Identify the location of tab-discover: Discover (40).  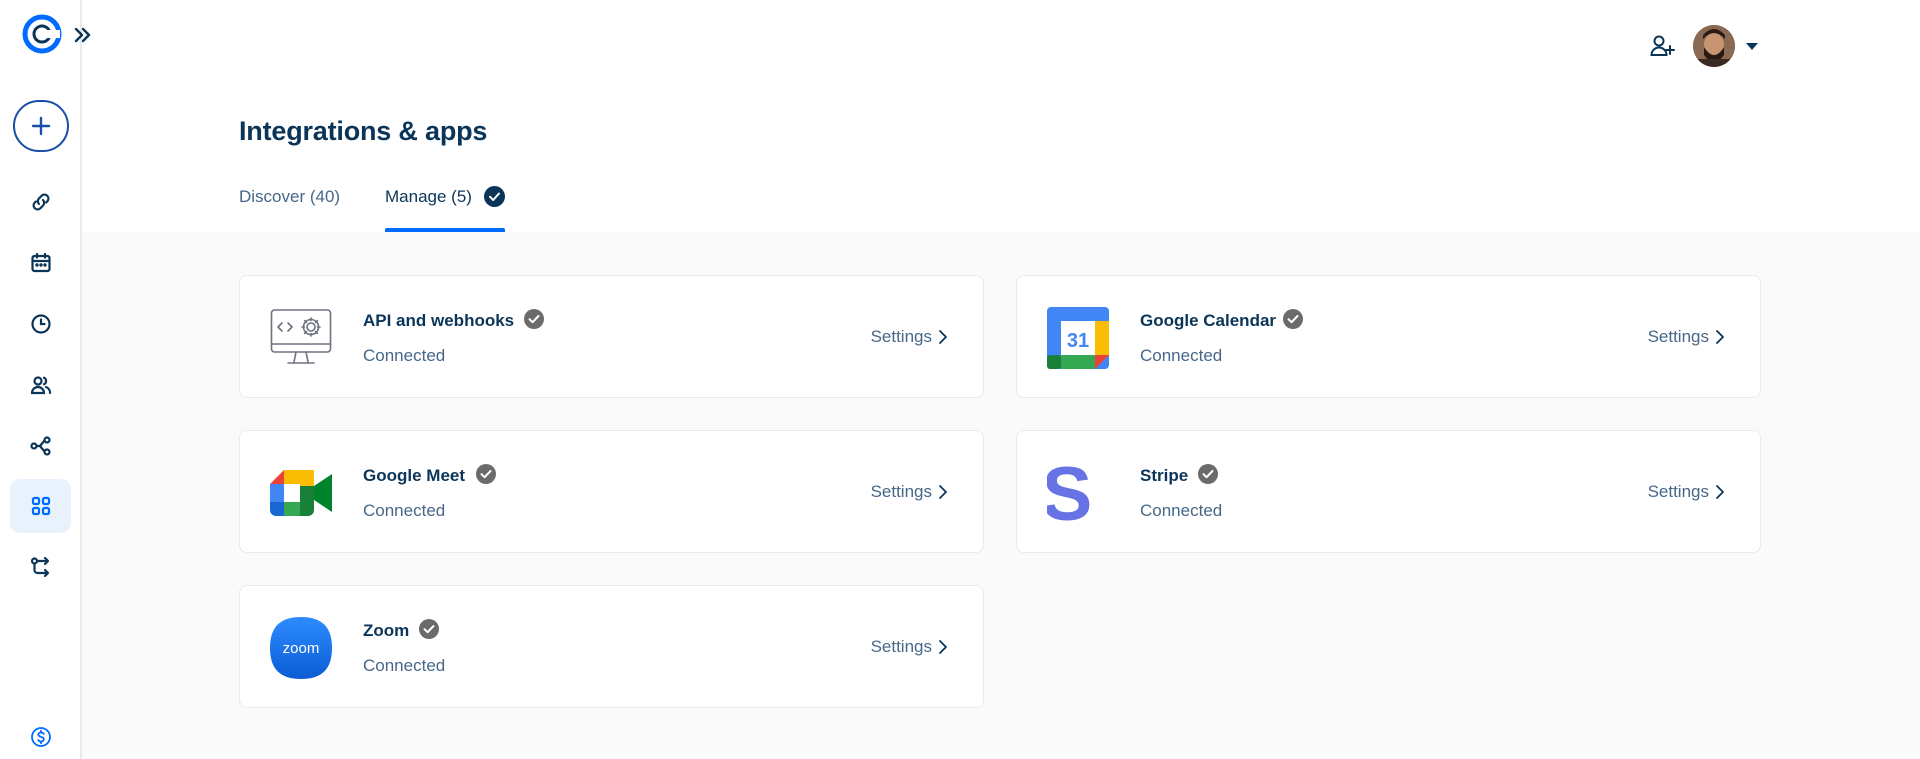
(289, 197).